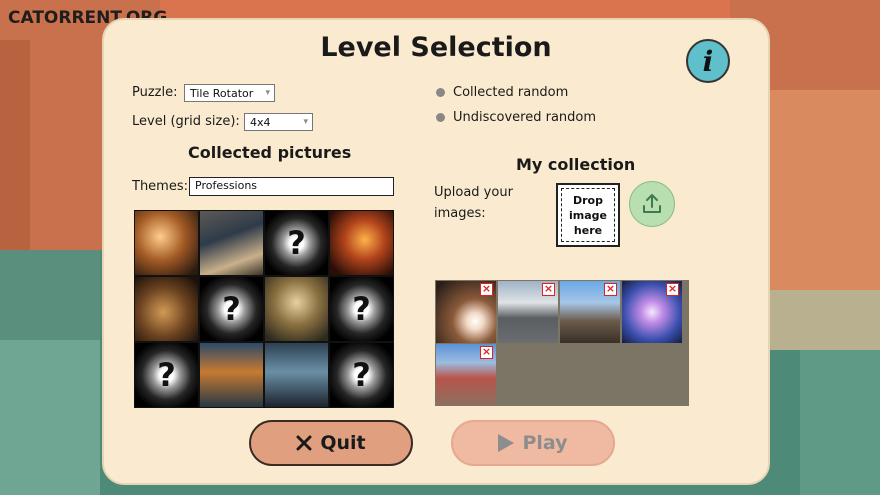 Image resolution: width=880 pixels, height=495 pixels. What do you see at coordinates (222, 93) in the screenshot?
I see `puzzle-select-value: Tile Rotator` at bounding box center [222, 93].